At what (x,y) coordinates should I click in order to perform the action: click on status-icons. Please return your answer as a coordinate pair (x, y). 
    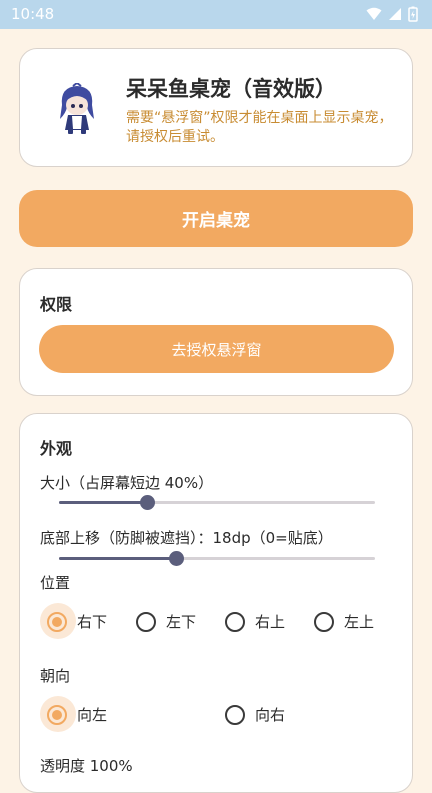
    Looking at the image, I should click on (392, 14).